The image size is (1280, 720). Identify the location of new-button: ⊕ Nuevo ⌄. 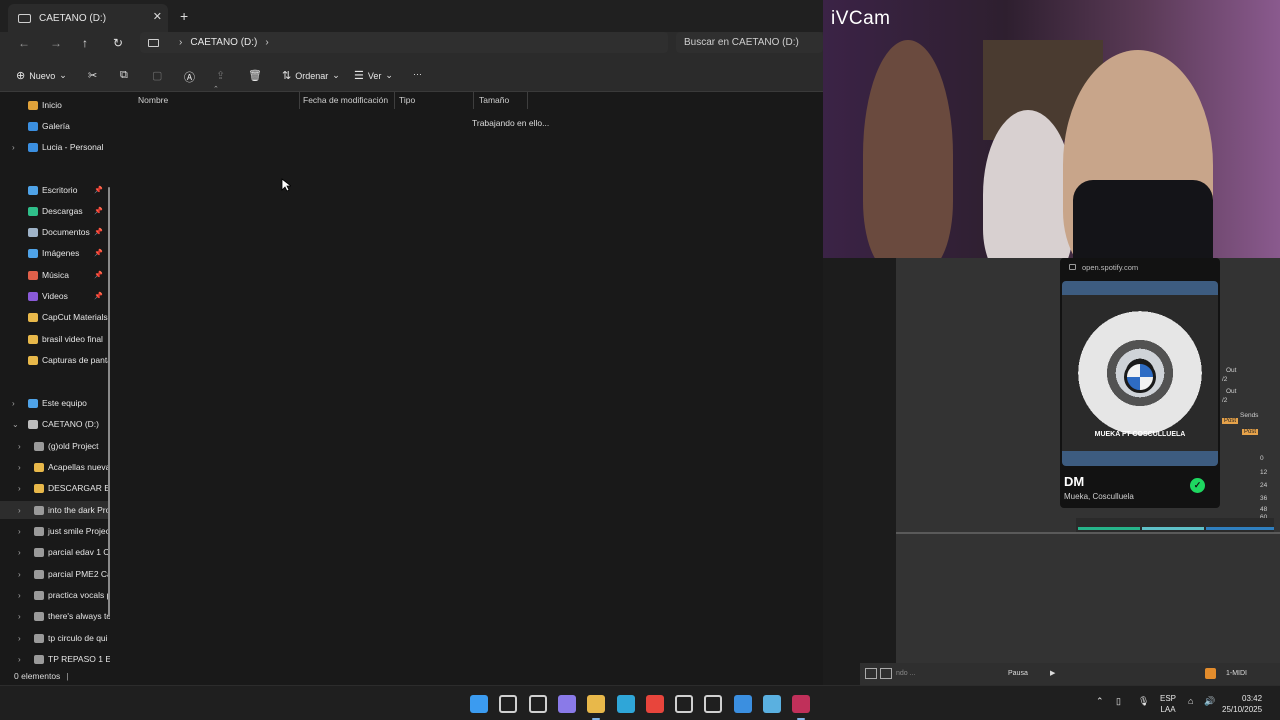
(41, 75).